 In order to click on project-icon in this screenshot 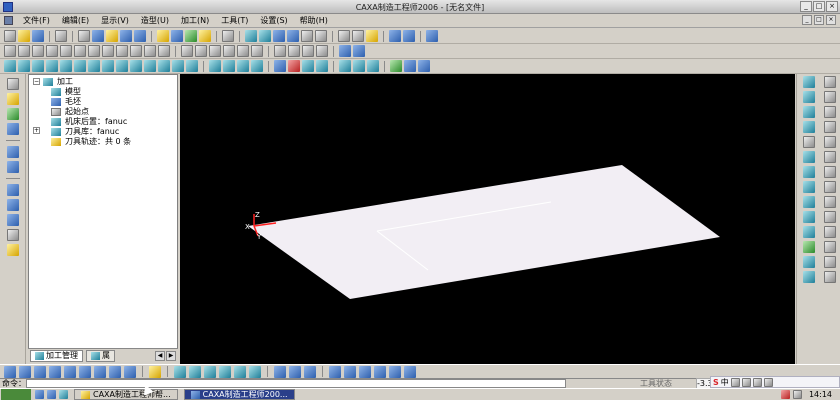, I will do `click(809, 232)`.